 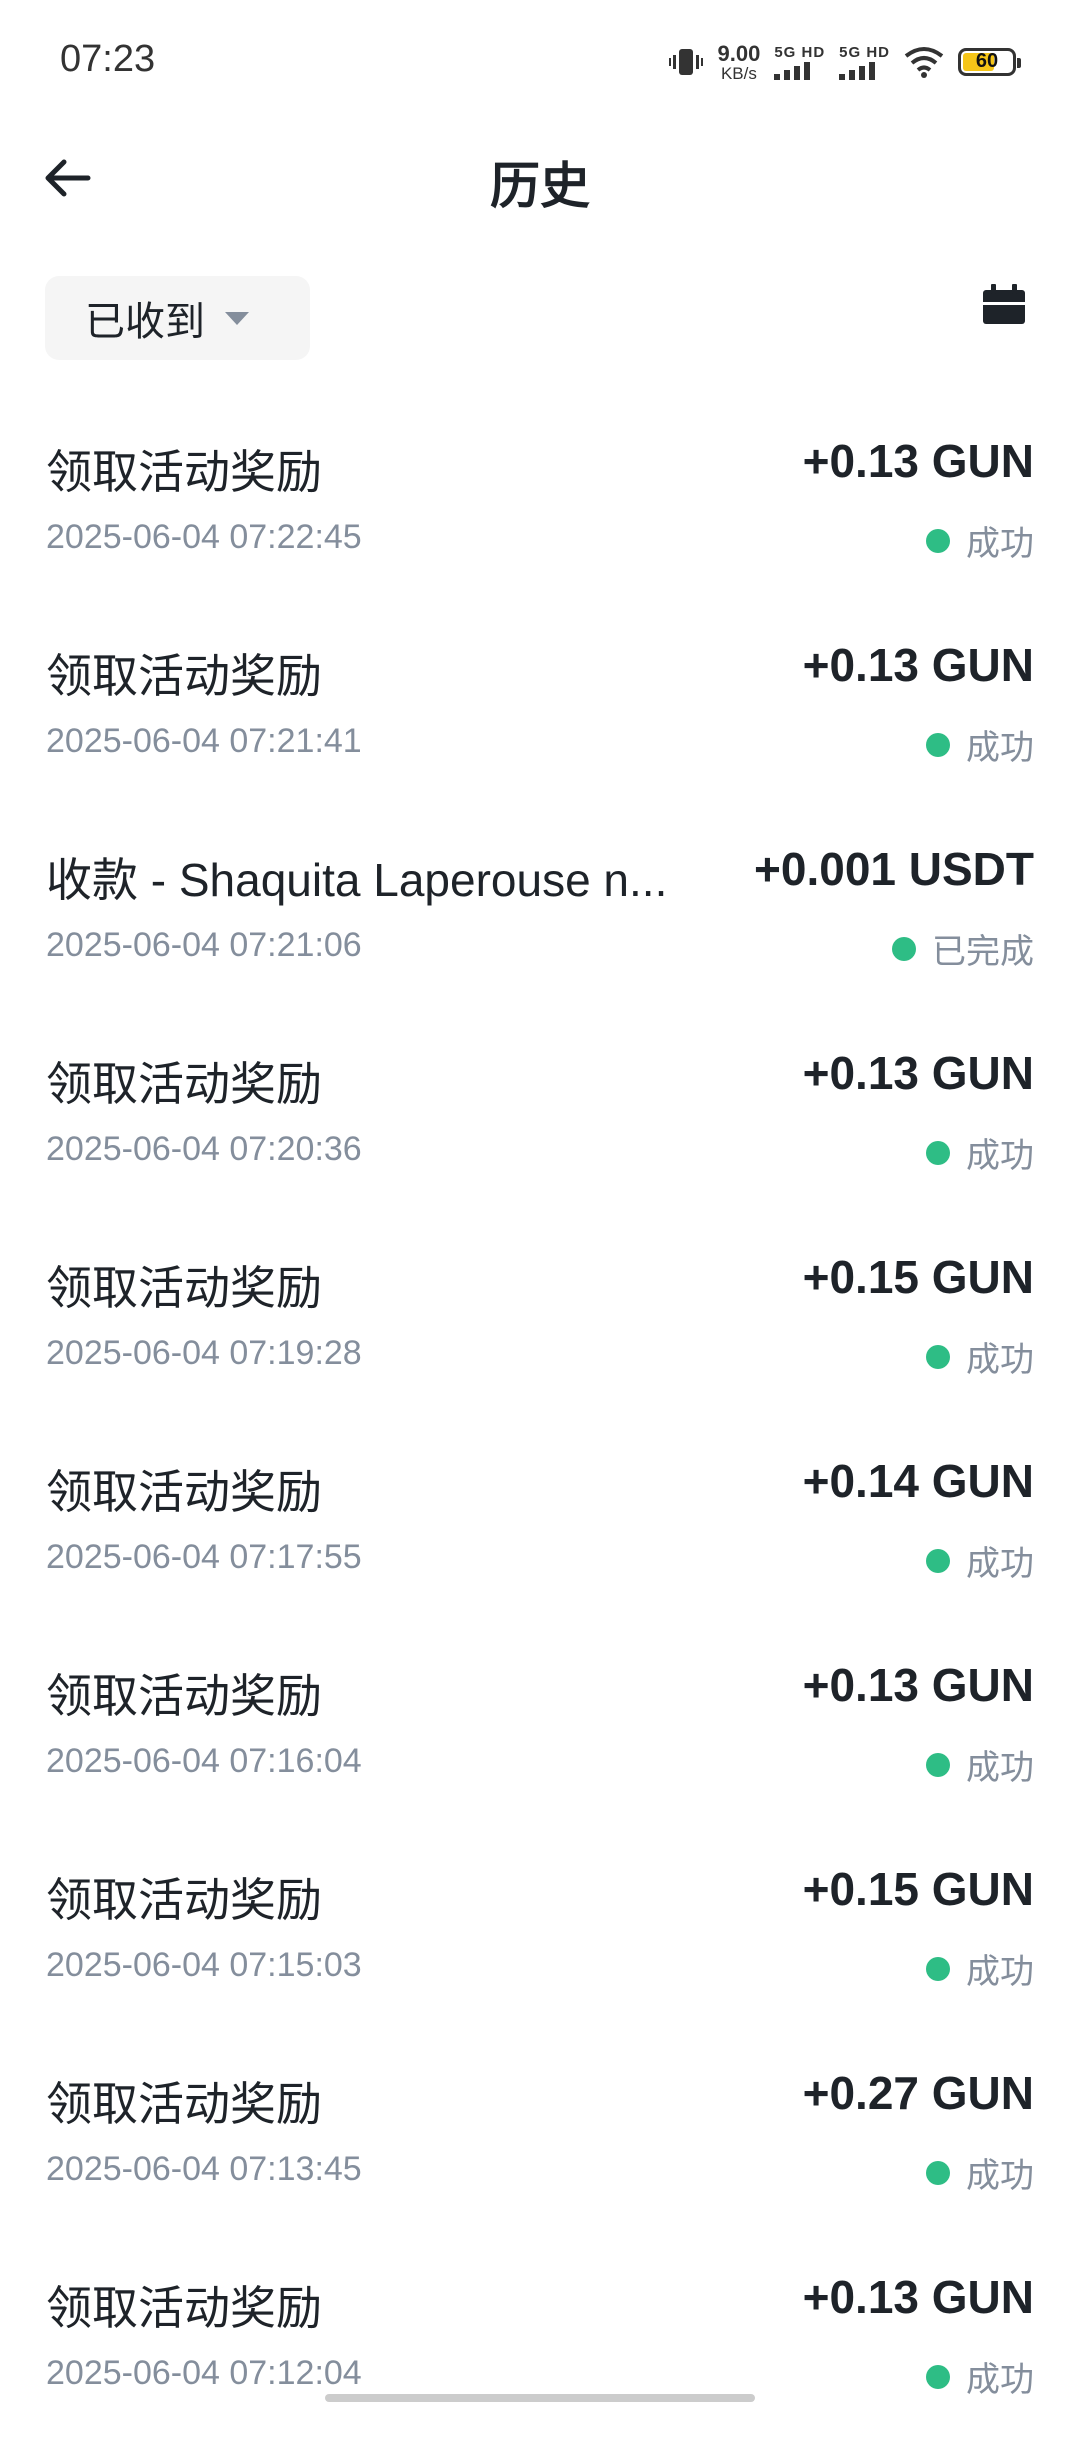 I want to click on network-speed: 9.00 KB/s, so click(x=739, y=61).